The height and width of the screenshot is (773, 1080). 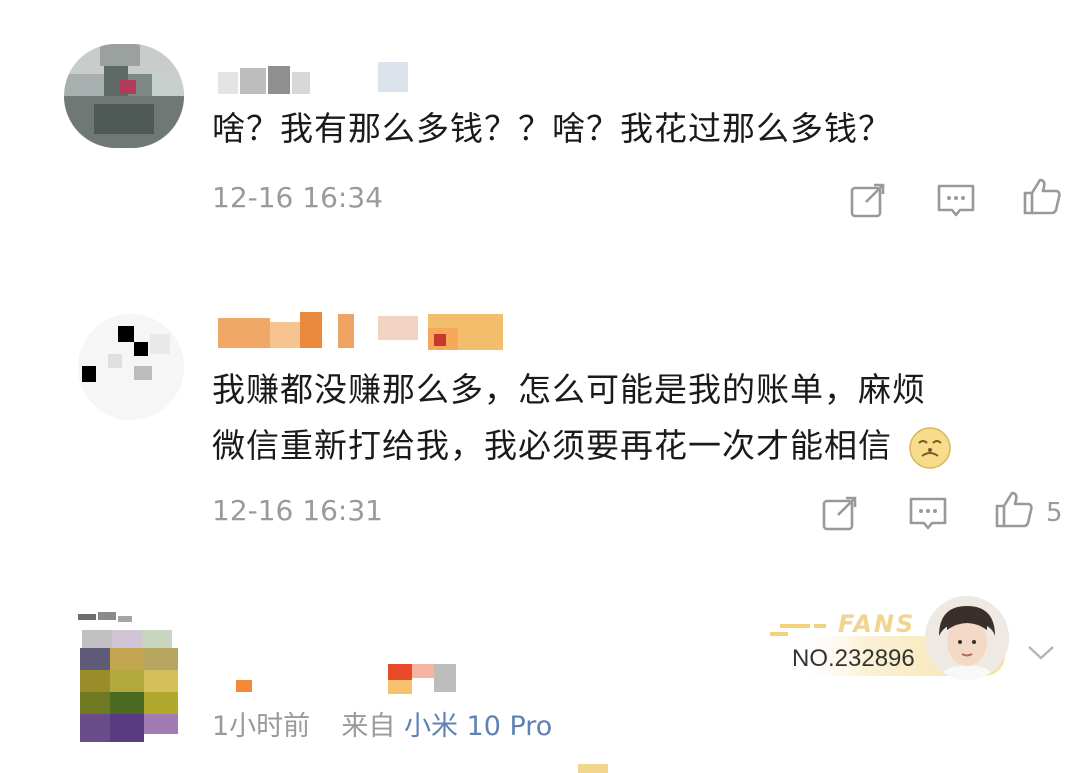 What do you see at coordinates (348, 678) in the screenshot?
I see `username-blurred` at bounding box center [348, 678].